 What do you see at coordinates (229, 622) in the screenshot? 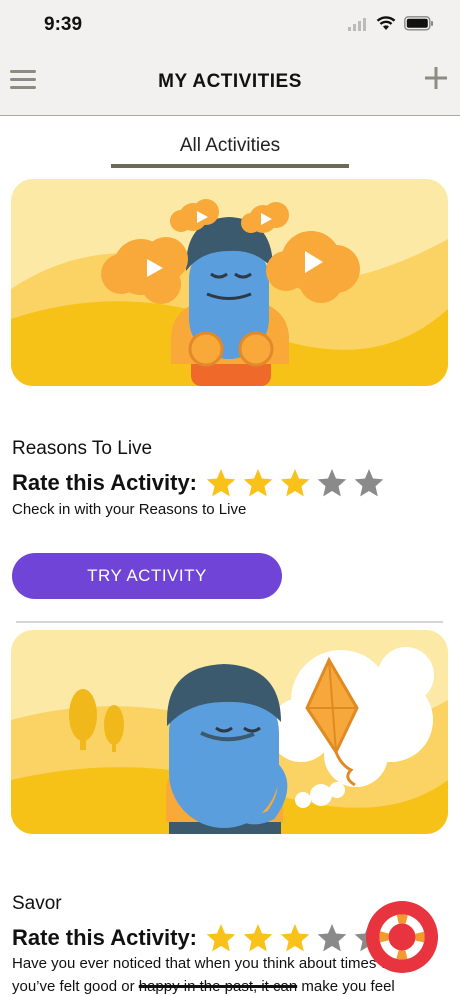
I see `divider` at bounding box center [229, 622].